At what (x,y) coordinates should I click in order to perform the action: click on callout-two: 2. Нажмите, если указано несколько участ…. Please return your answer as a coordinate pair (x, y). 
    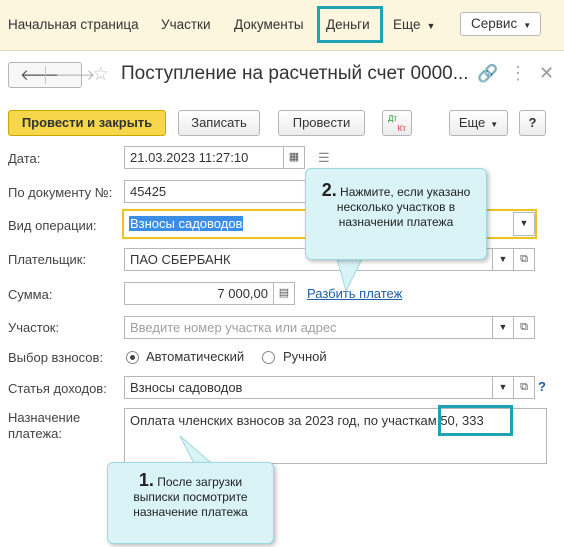
    Looking at the image, I should click on (396, 214).